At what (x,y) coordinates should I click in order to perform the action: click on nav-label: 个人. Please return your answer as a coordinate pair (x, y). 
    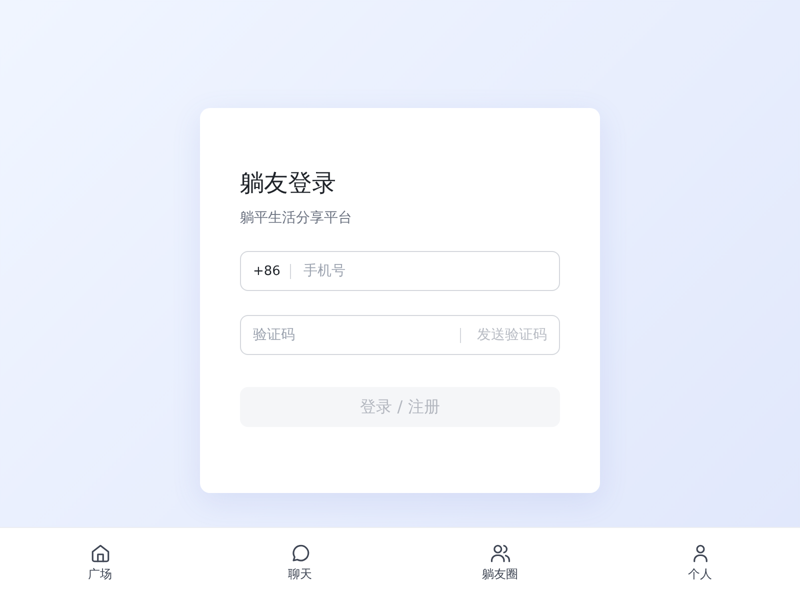
    Looking at the image, I should click on (700, 574).